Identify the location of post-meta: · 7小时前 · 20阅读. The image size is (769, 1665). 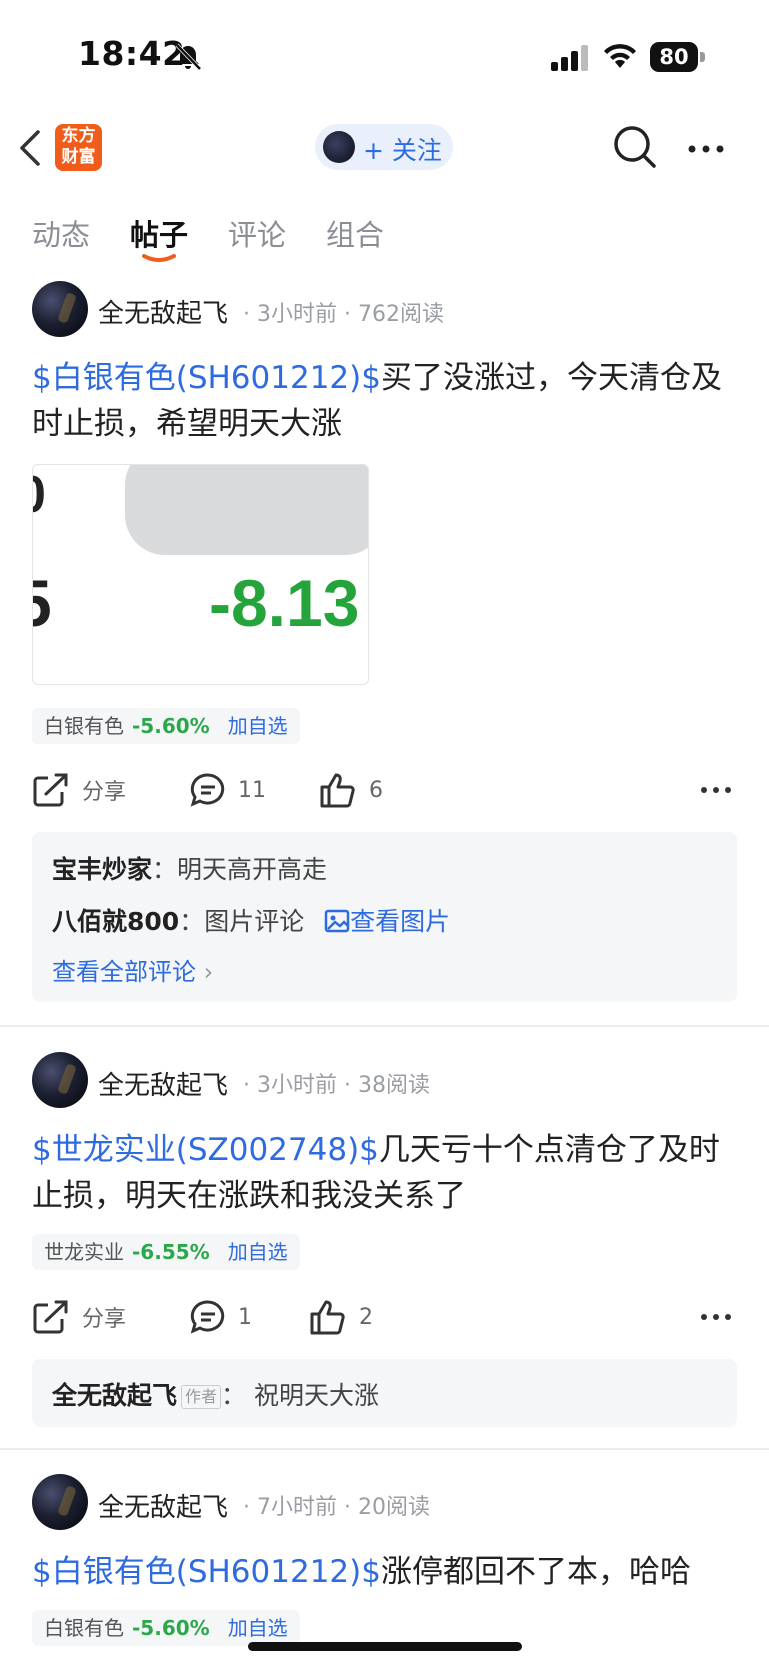
(336, 1507).